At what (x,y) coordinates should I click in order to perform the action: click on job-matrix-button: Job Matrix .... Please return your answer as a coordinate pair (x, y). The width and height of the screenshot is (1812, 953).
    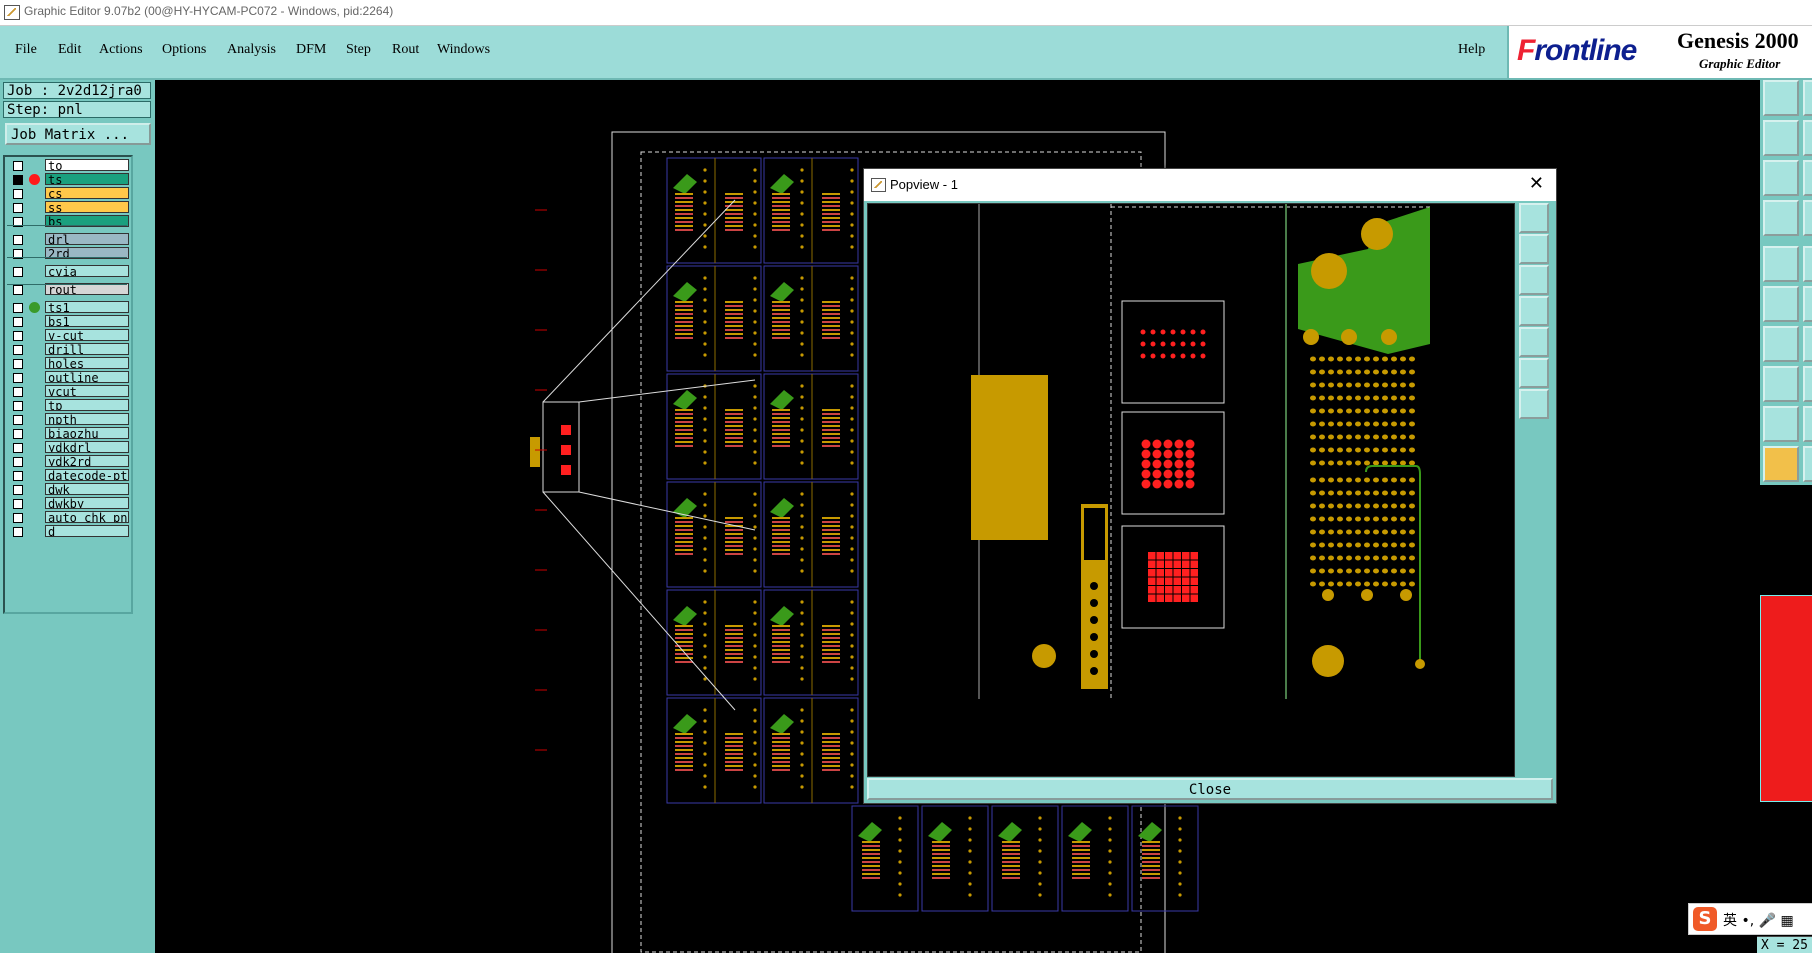
    Looking at the image, I should click on (78, 134).